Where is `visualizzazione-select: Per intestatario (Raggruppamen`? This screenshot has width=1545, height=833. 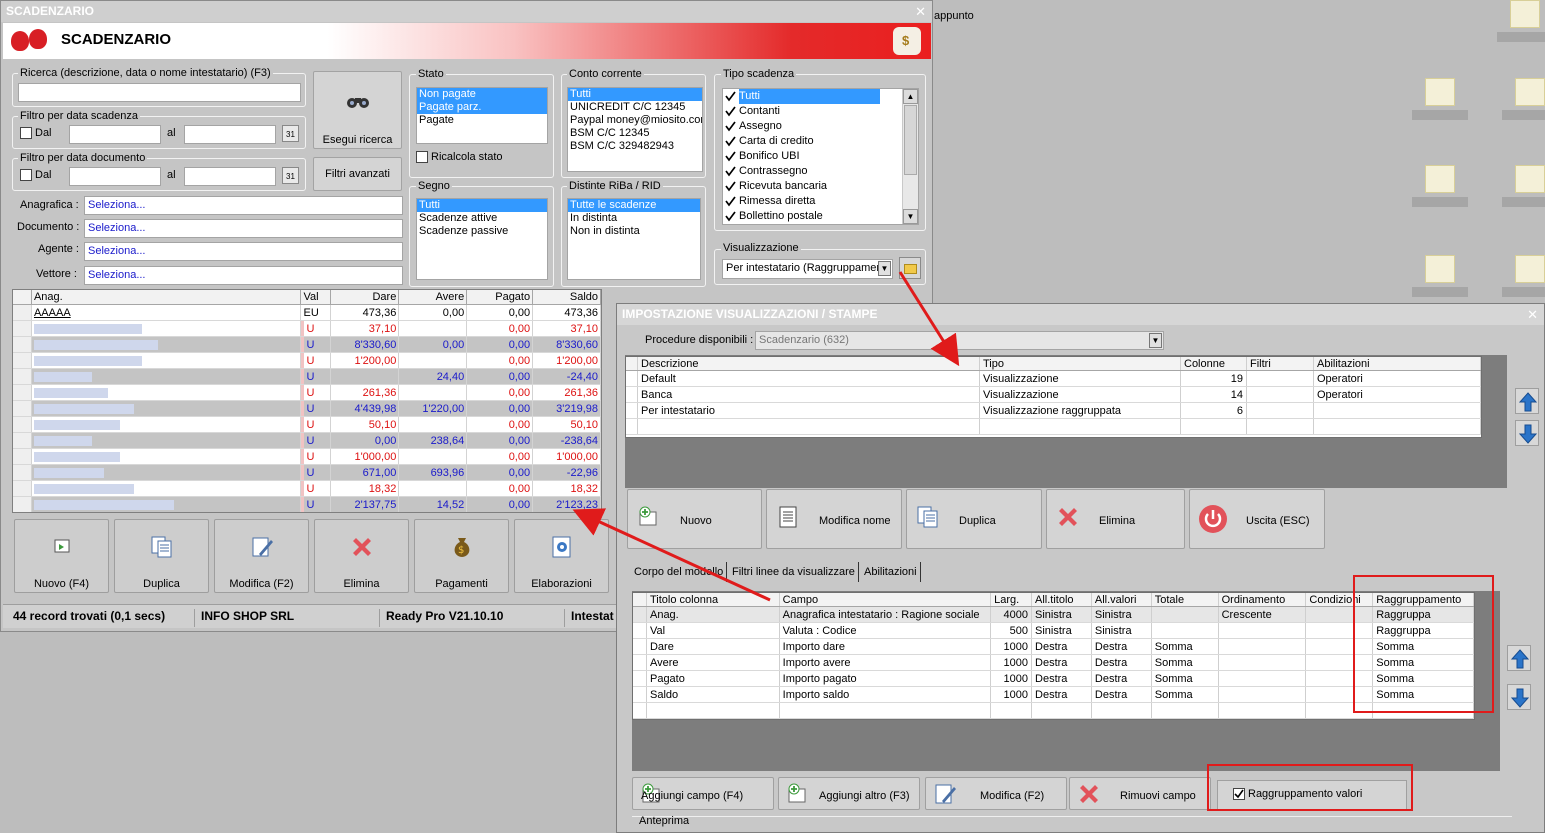
visualizzazione-select: Per intestatario (Raggruppamen is located at coordinates (807, 269).